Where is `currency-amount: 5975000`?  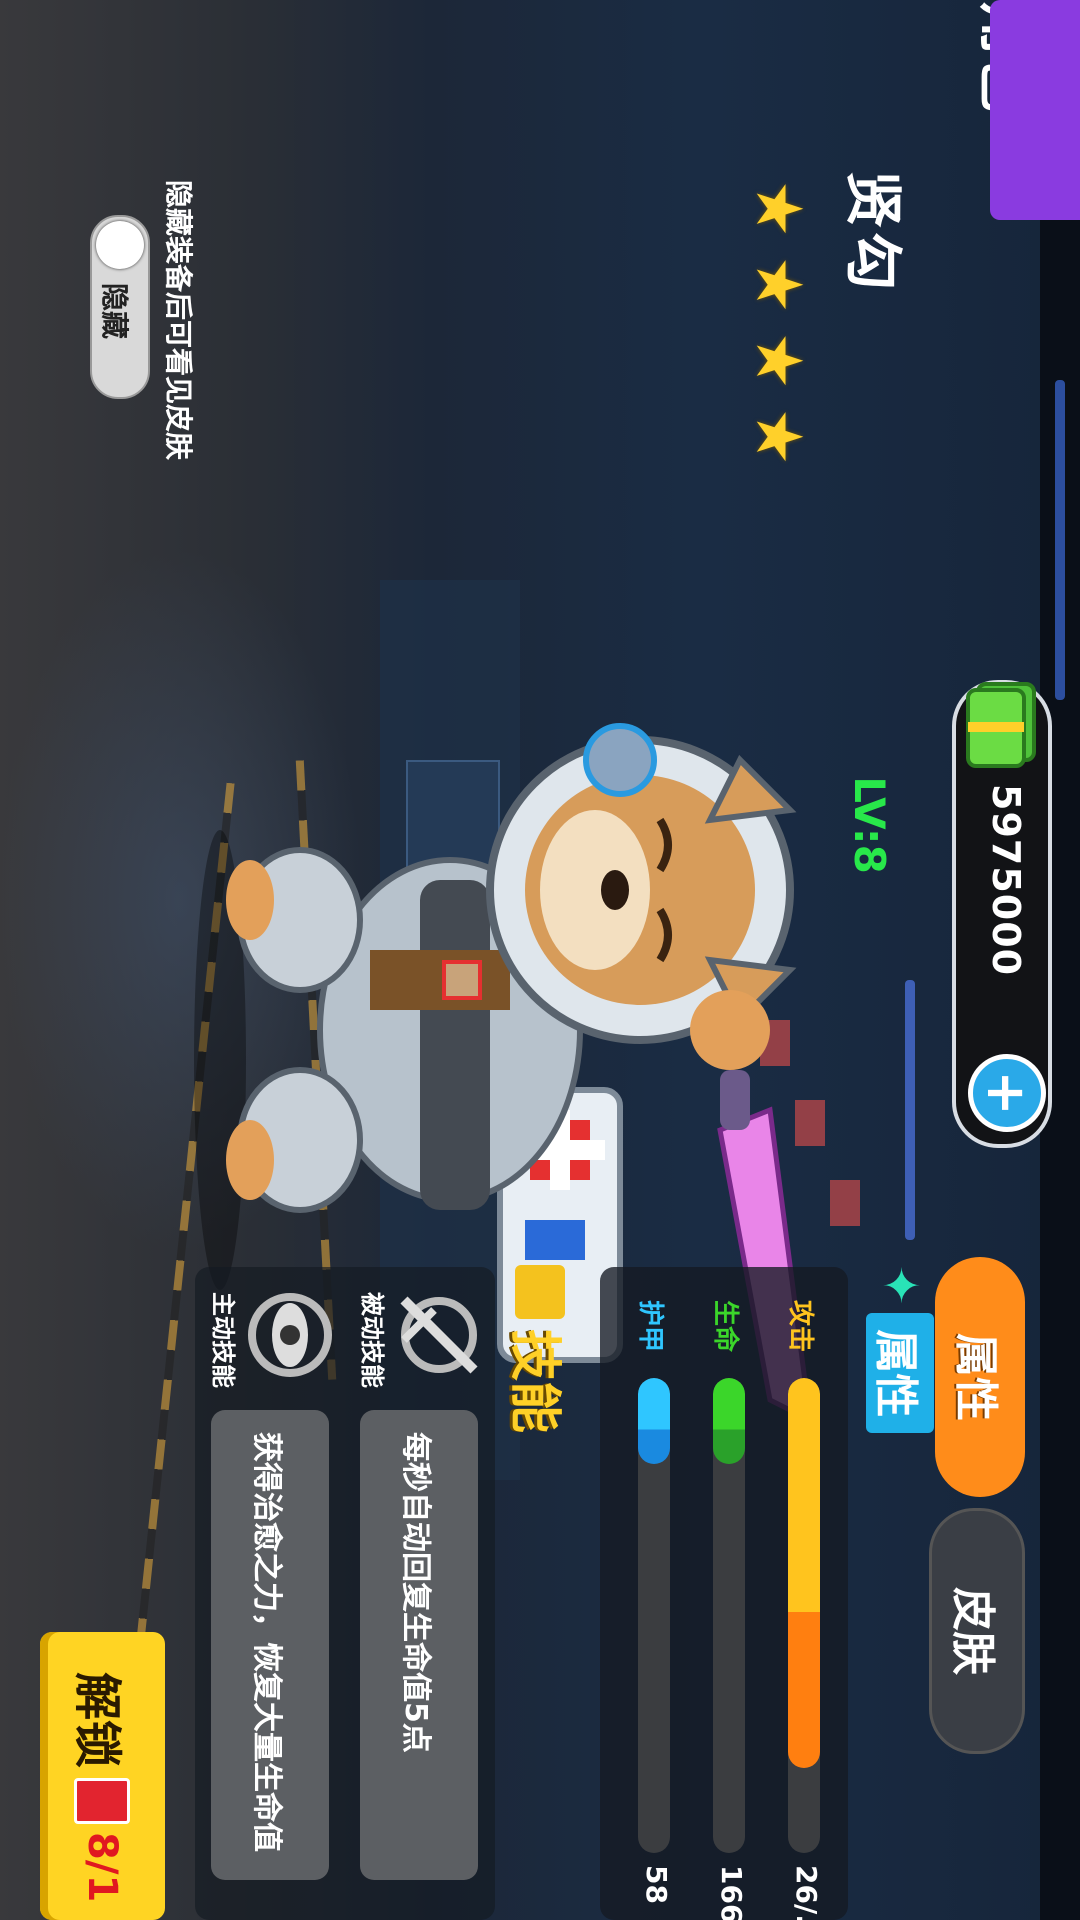
currency-amount: 5975000 is located at coordinates (1006, 880).